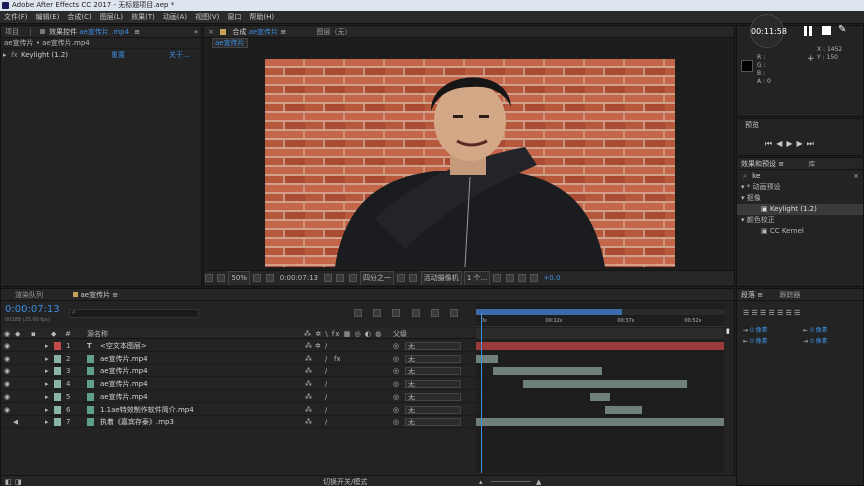 The image size is (864, 486). What do you see at coordinates (376, 278) in the screenshot?
I see `resolution-dropdown: 四分之一` at bounding box center [376, 278].